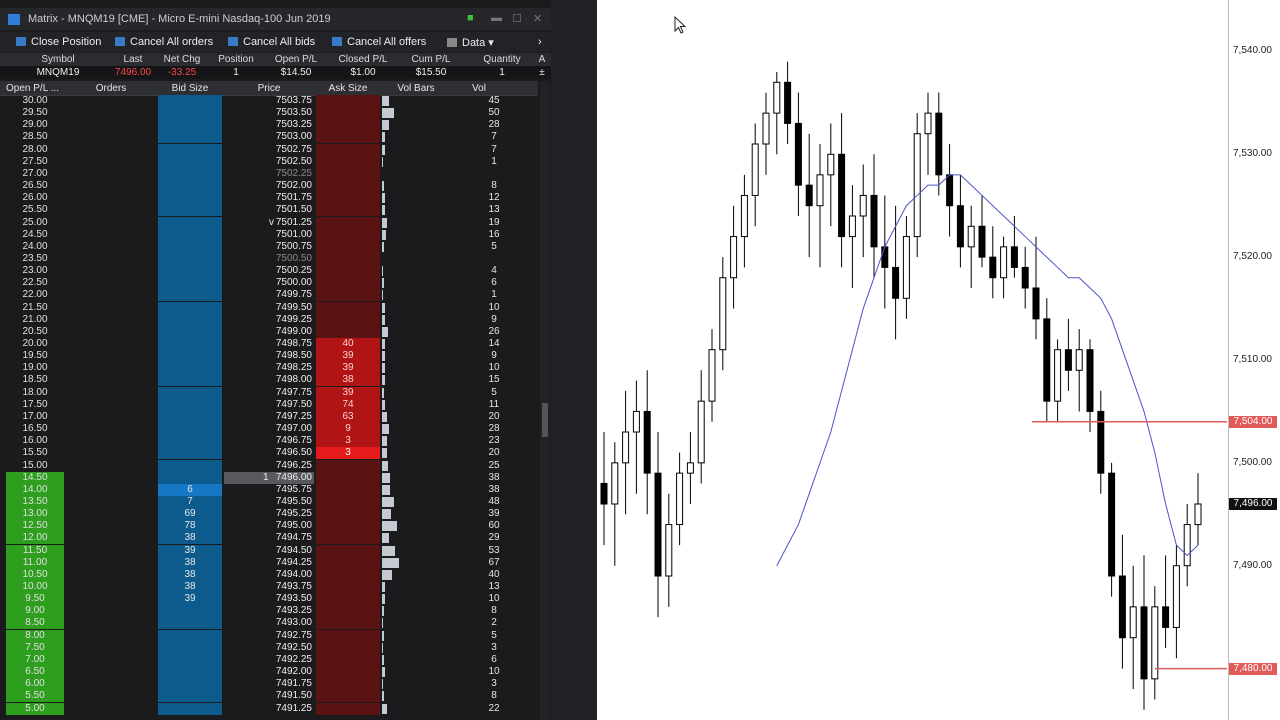 Image resolution: width=1280 pixels, height=720 pixels. I want to click on ladder-row: 13.00 69 7495.25 39, so click(269, 514).